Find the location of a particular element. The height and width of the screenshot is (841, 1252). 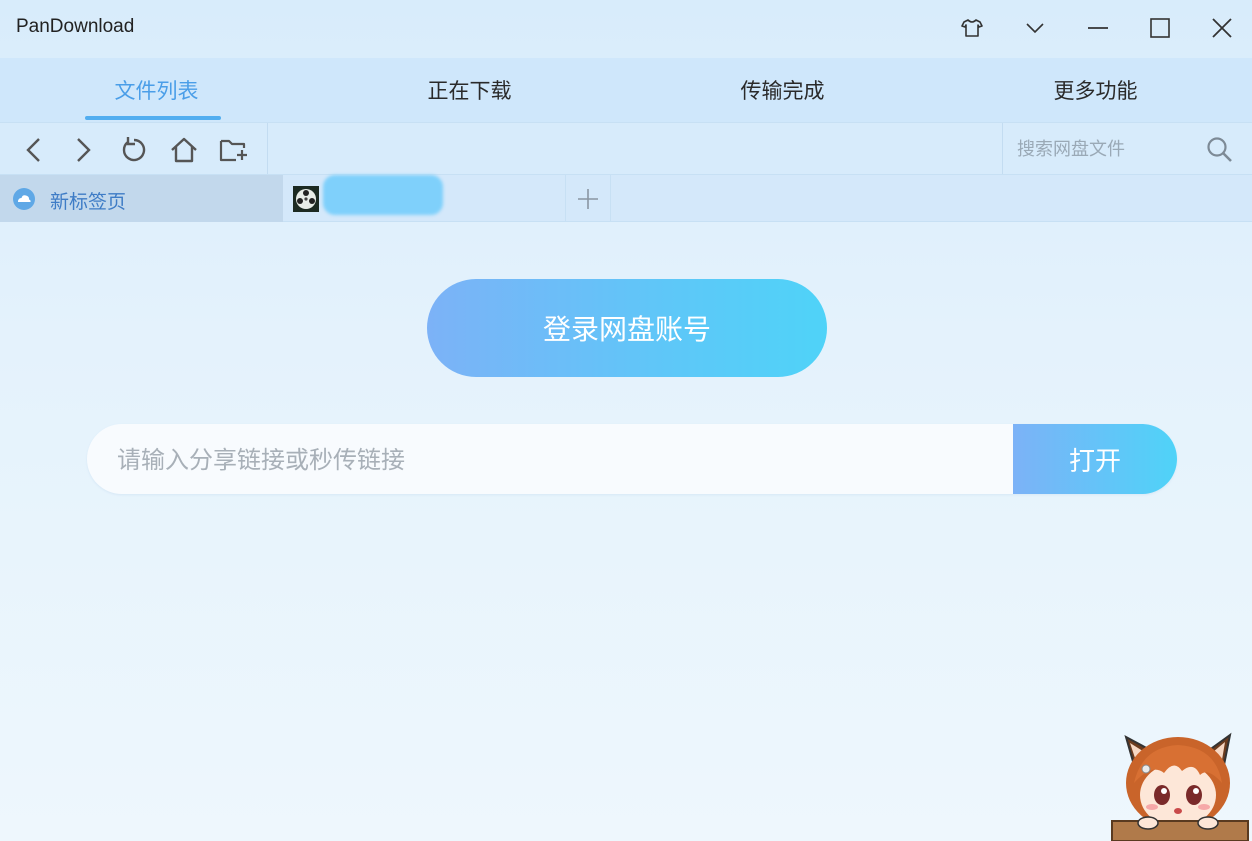

active-tab-indicator is located at coordinates (153, 118).